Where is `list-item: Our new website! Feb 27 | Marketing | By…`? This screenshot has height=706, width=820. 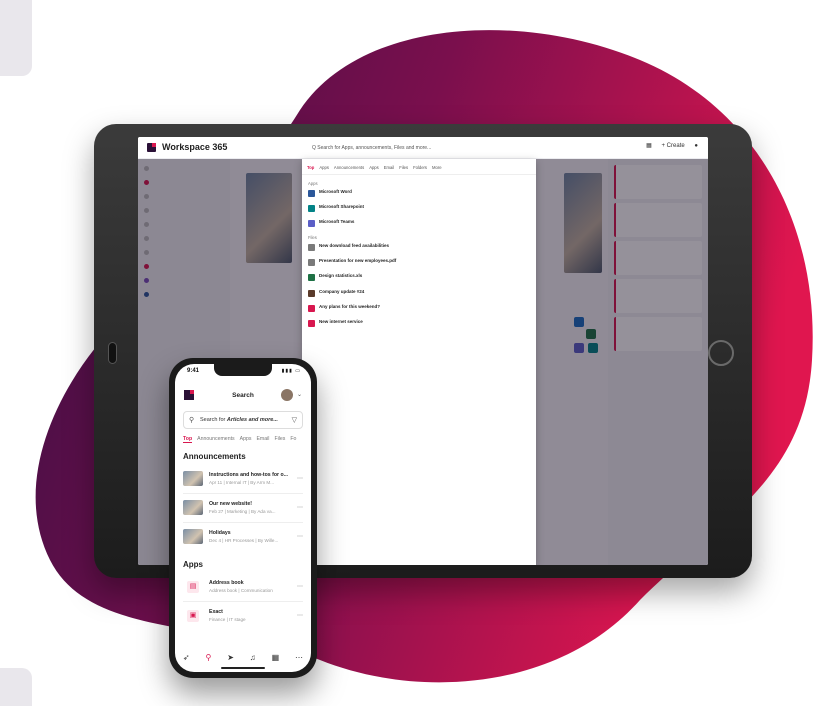
list-item: Our new website! Feb 27 | Marketing | By… is located at coordinates (245, 509).